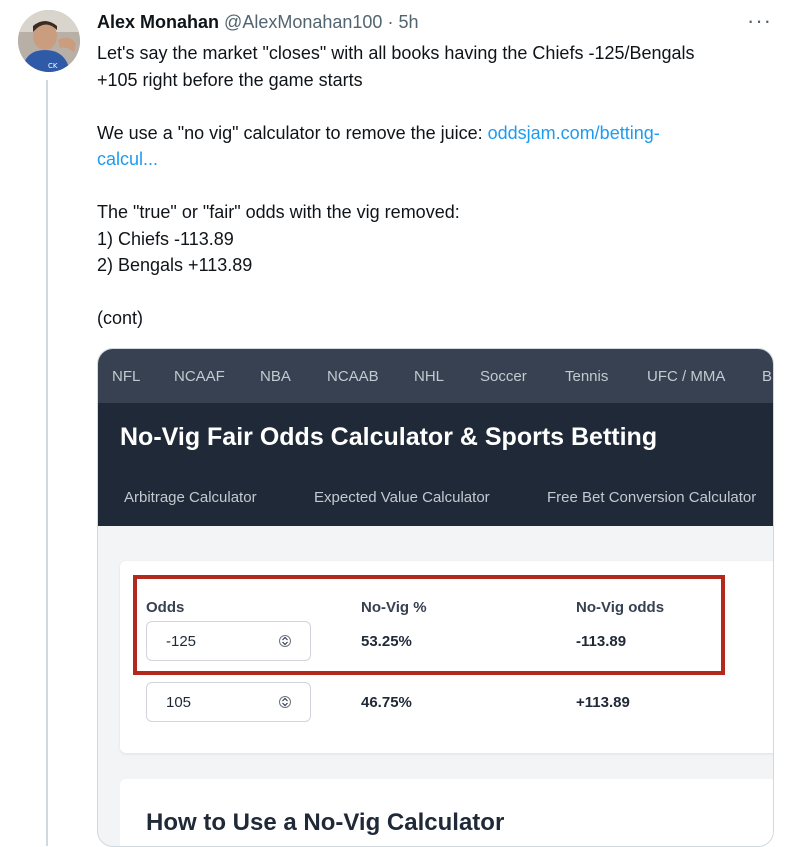 This screenshot has height=847, width=798. Describe the element at coordinates (228, 641) in the screenshot. I see `odds-input: -125` at that location.